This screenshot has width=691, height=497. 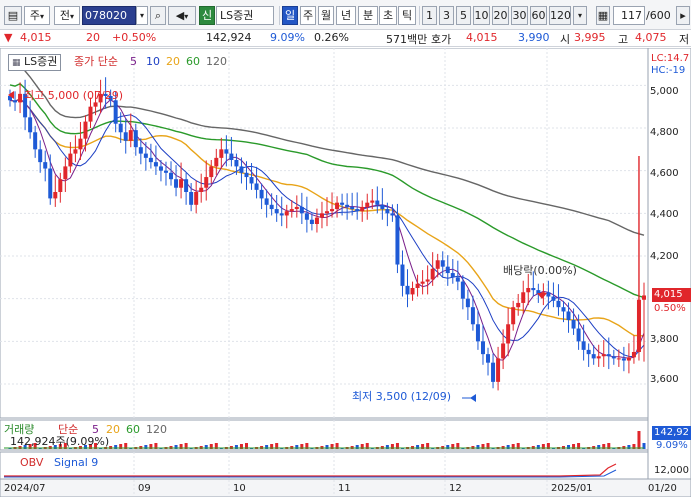 I want to click on prev-label: 전, so click(x=65, y=15).